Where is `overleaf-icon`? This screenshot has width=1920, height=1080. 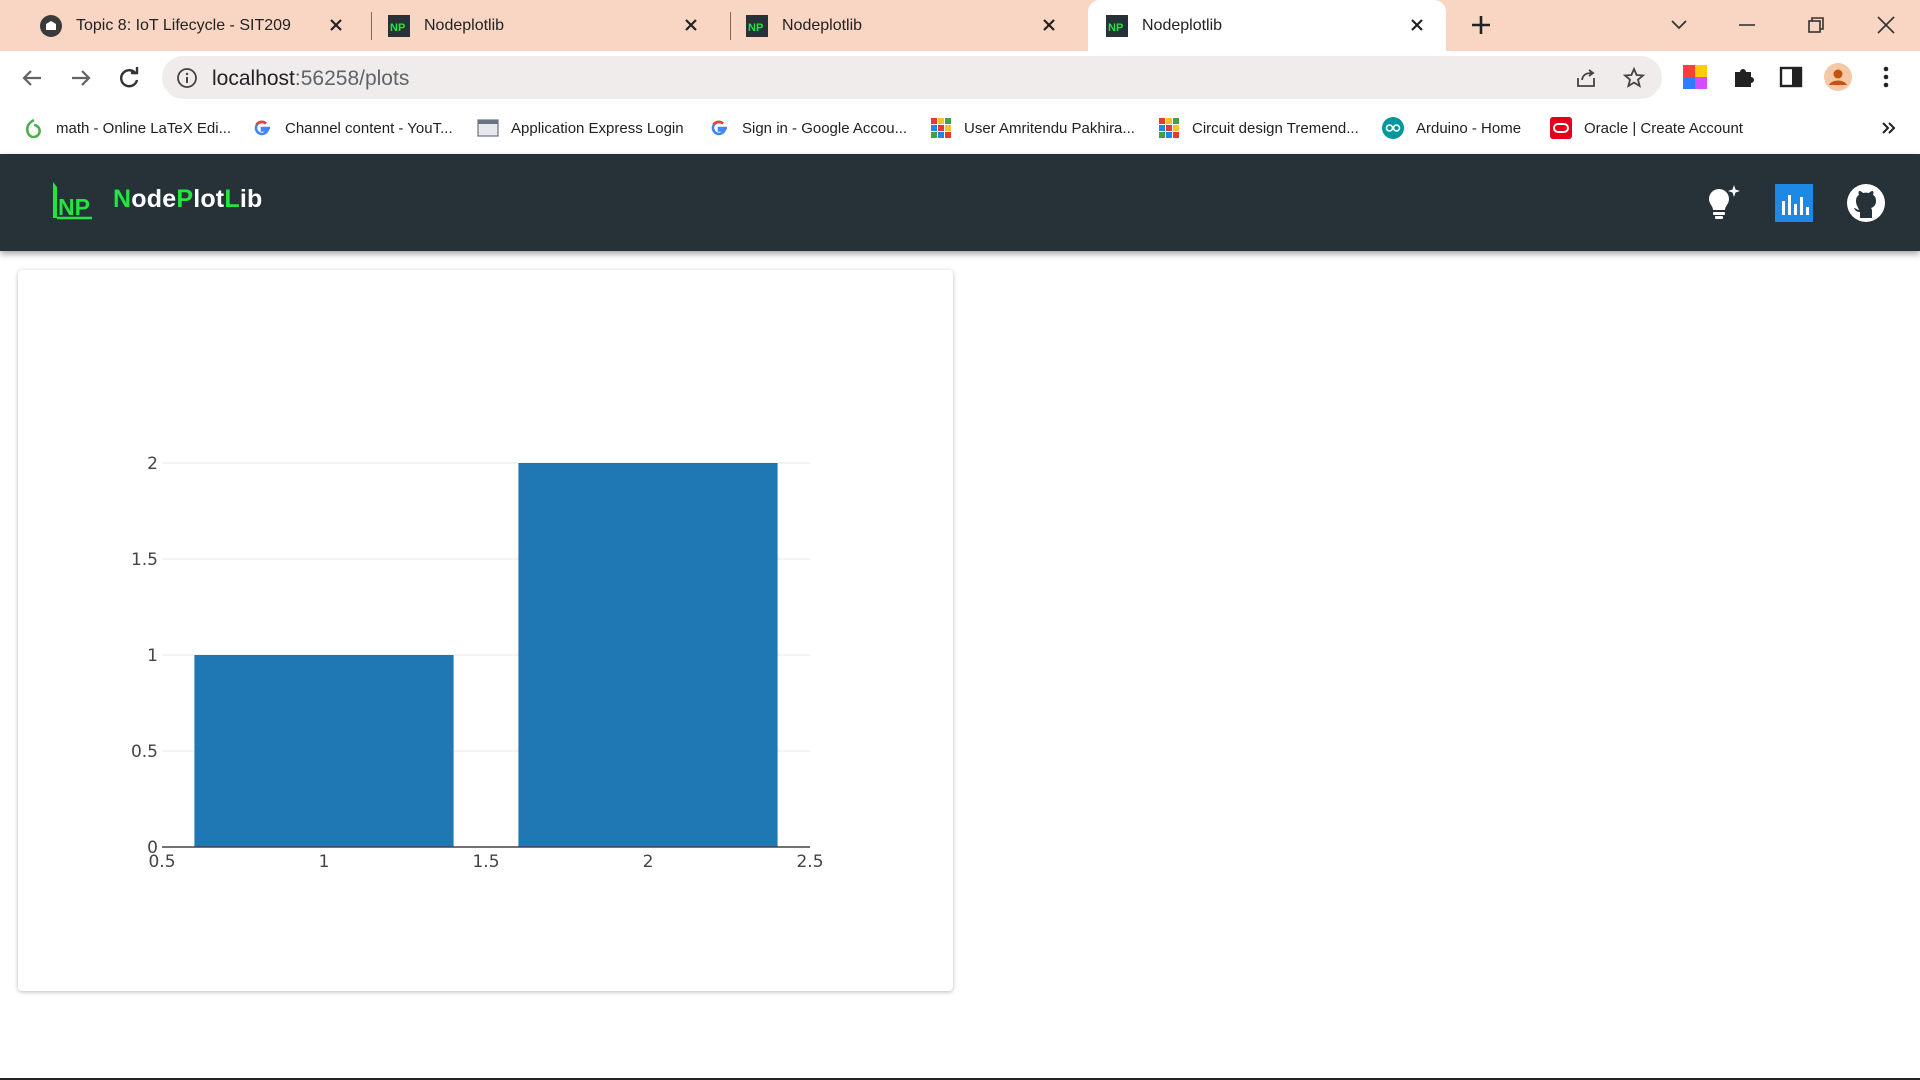
overleaf-icon is located at coordinates (33, 128).